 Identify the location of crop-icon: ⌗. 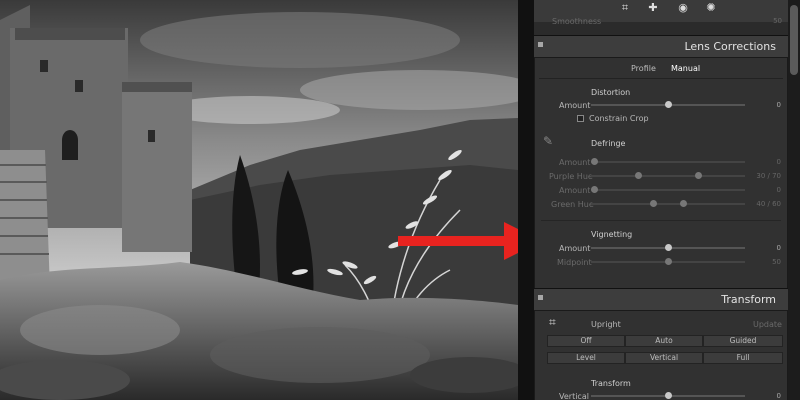
(625, 8).